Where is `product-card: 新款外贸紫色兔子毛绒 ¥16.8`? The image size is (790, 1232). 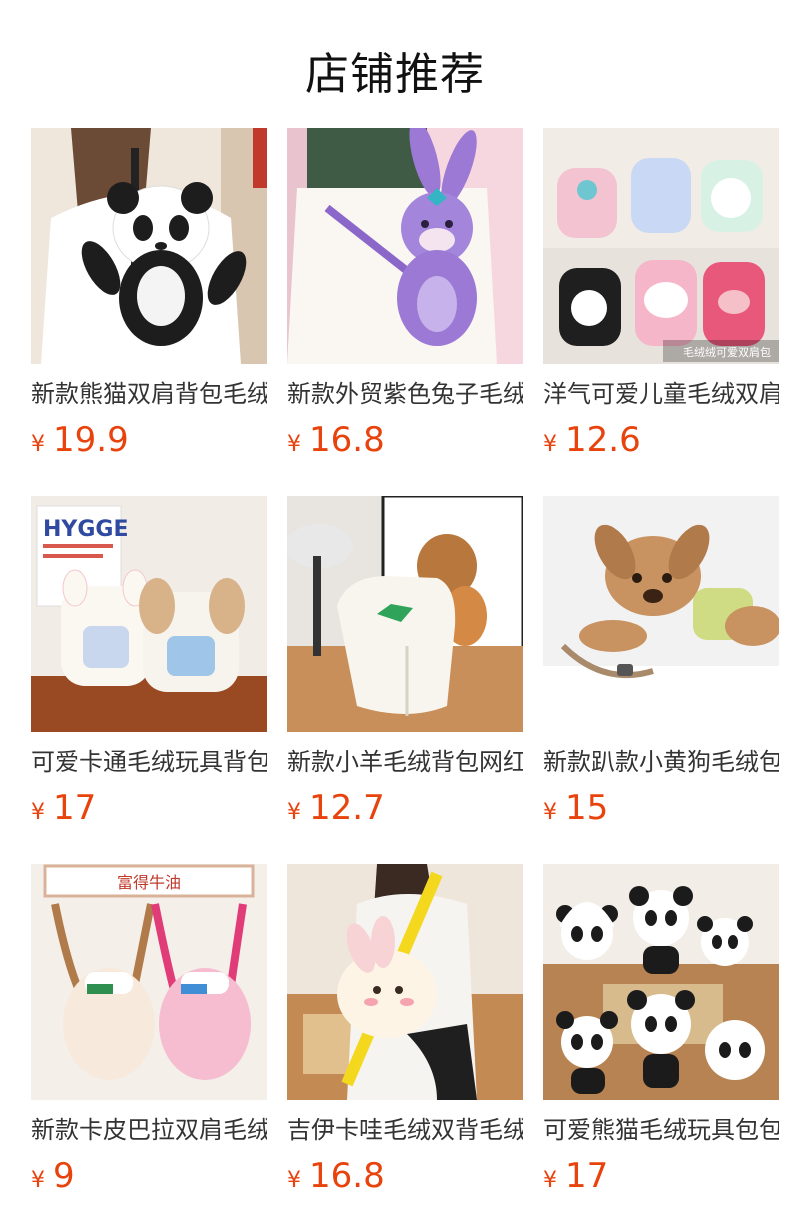
product-card: 新款外贸紫色兔子毛绒 ¥16.8 is located at coordinates (405, 294).